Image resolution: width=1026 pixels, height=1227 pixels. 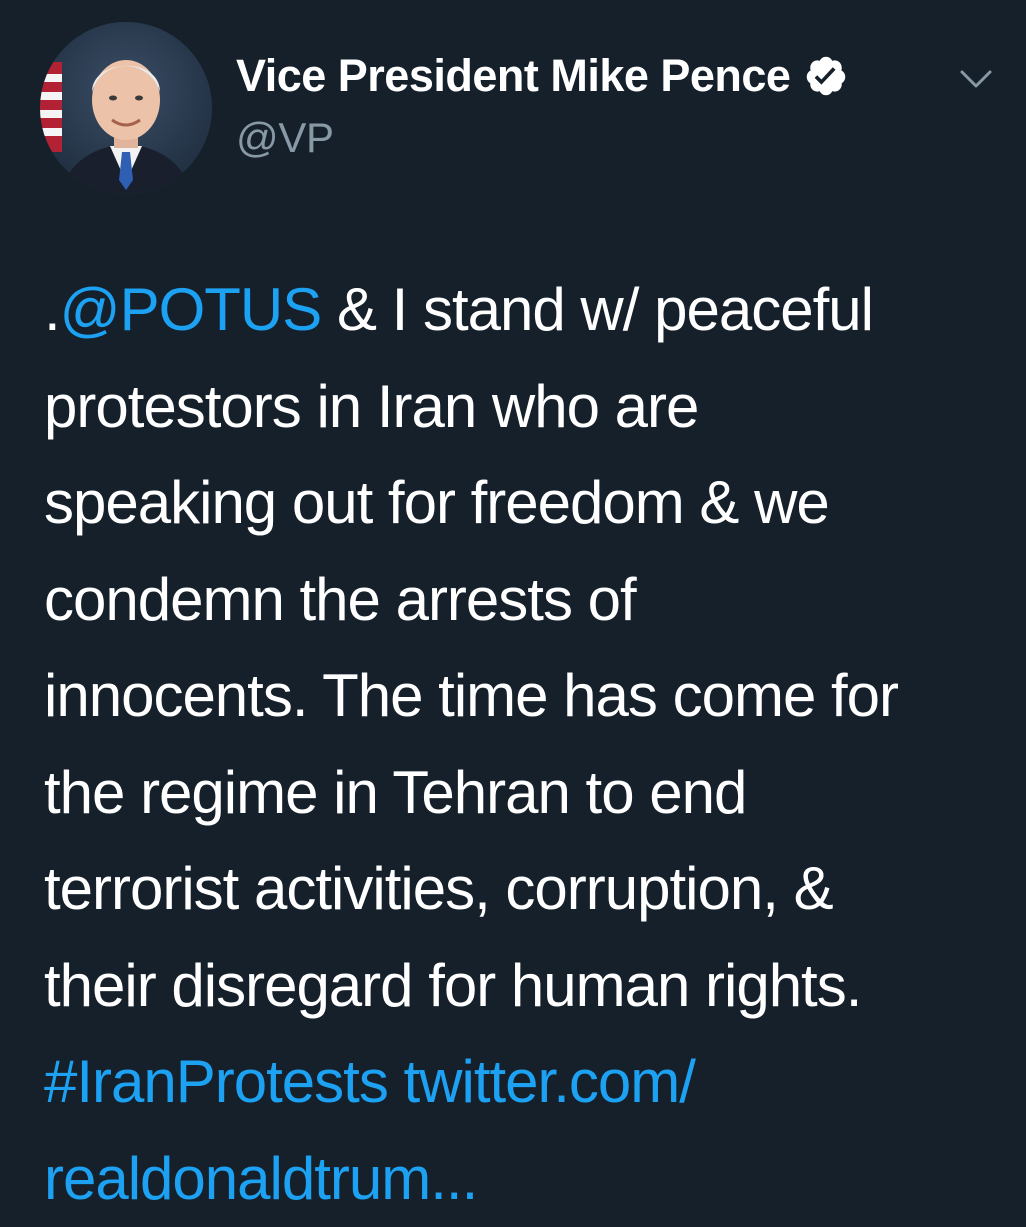 What do you see at coordinates (52, 309) in the screenshot?
I see `tweet-text-prefix: .` at bounding box center [52, 309].